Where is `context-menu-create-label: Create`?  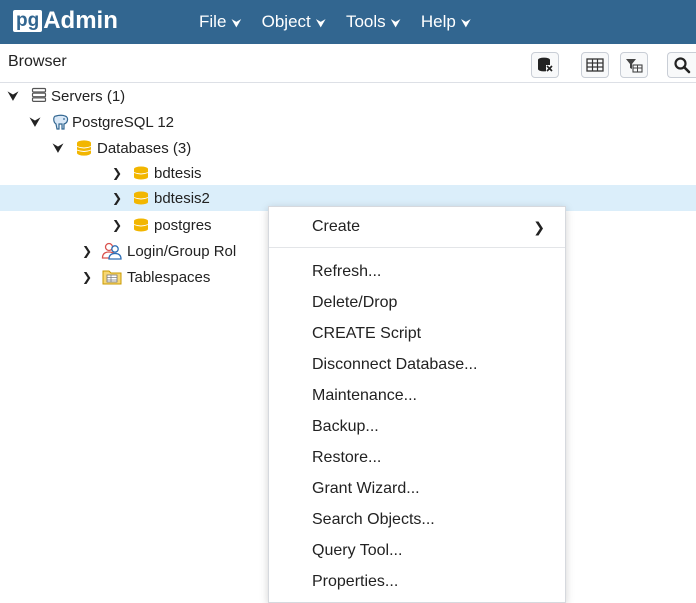 context-menu-create-label: Create is located at coordinates (336, 226).